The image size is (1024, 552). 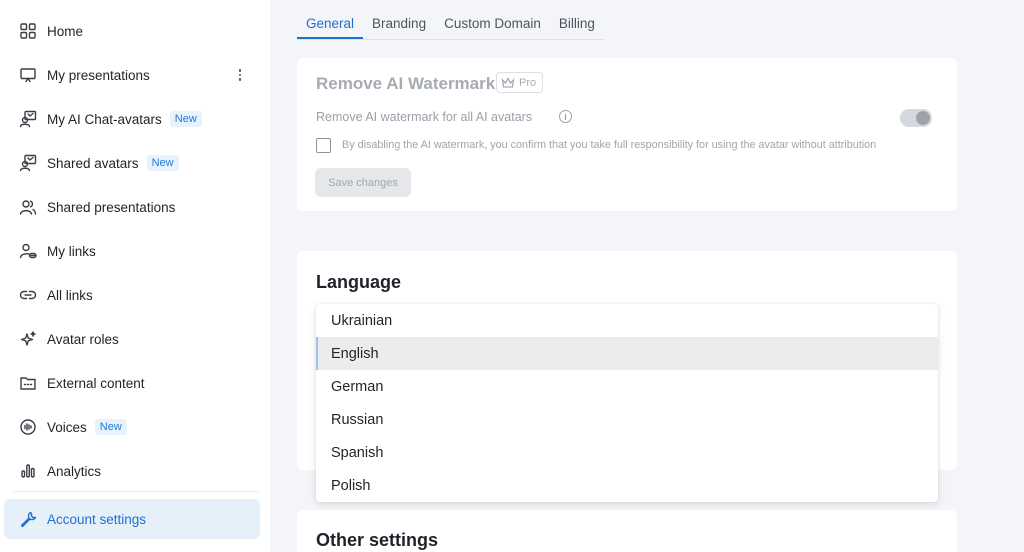 I want to click on pro-badge: Pro, so click(x=520, y=82).